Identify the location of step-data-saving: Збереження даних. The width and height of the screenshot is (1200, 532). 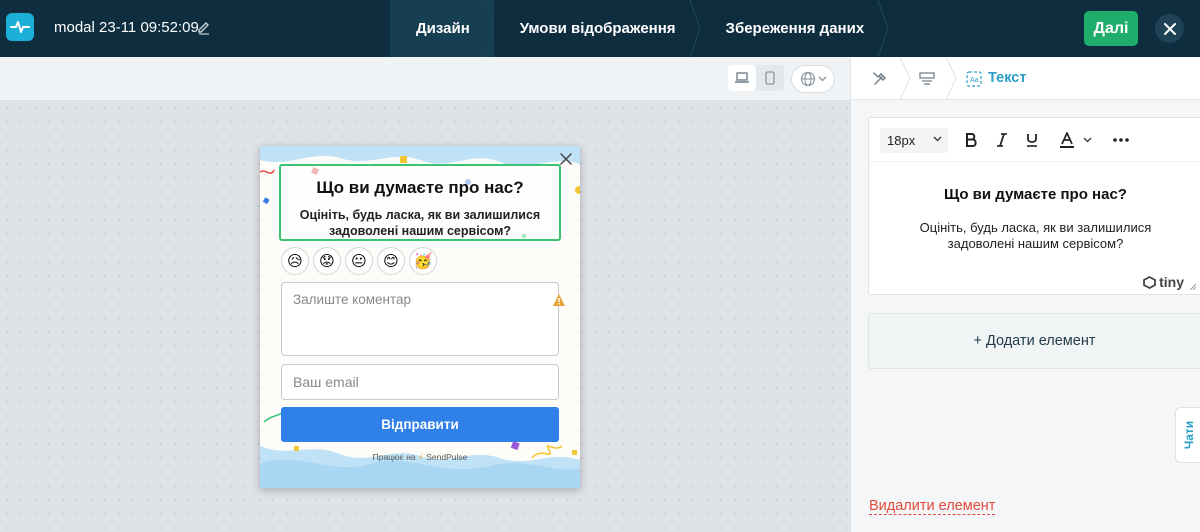
(794, 28).